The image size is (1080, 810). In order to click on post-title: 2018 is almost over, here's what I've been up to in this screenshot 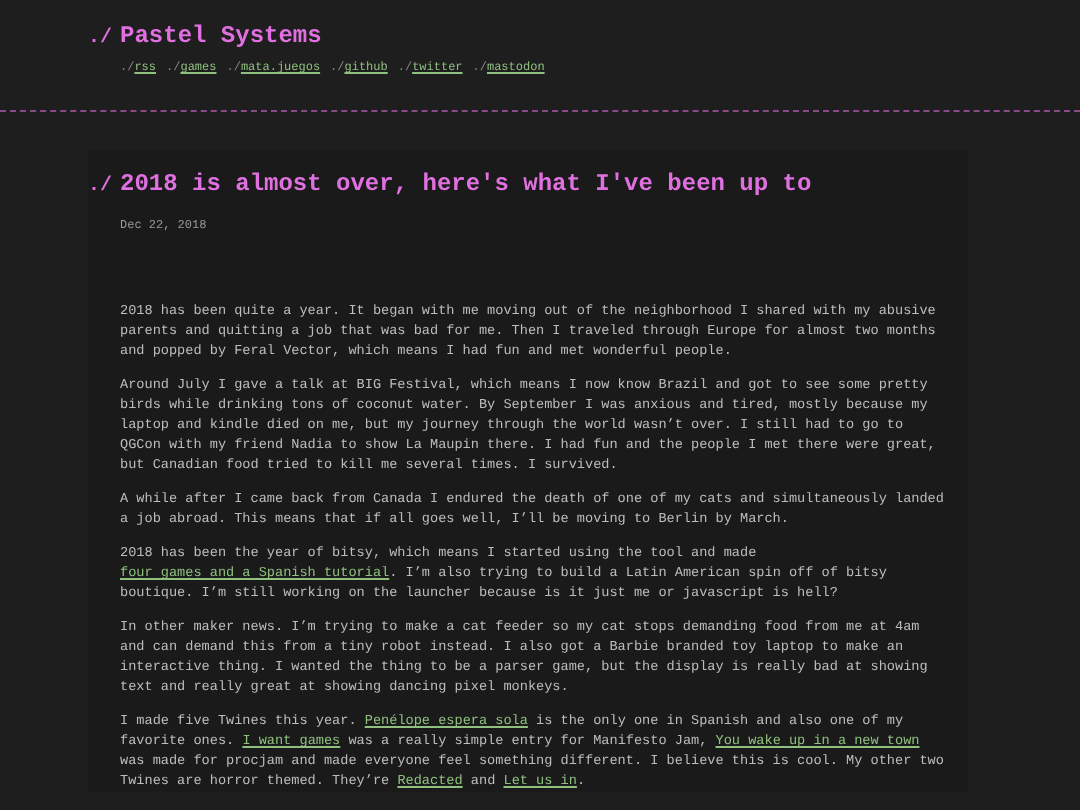, I will do `click(466, 185)`.